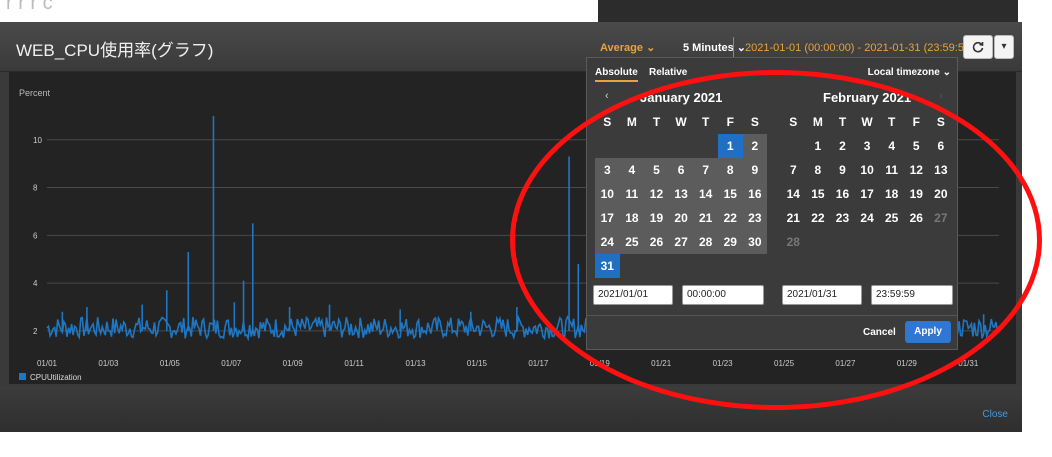  I want to click on x-tick-label: 01/03, so click(108, 363).